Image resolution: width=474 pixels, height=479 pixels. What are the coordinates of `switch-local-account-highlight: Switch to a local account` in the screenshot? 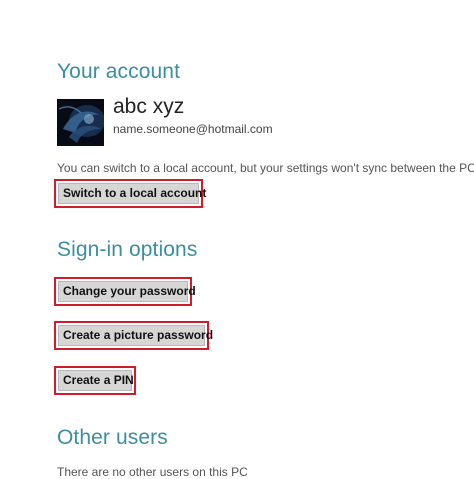 It's located at (130, 193).